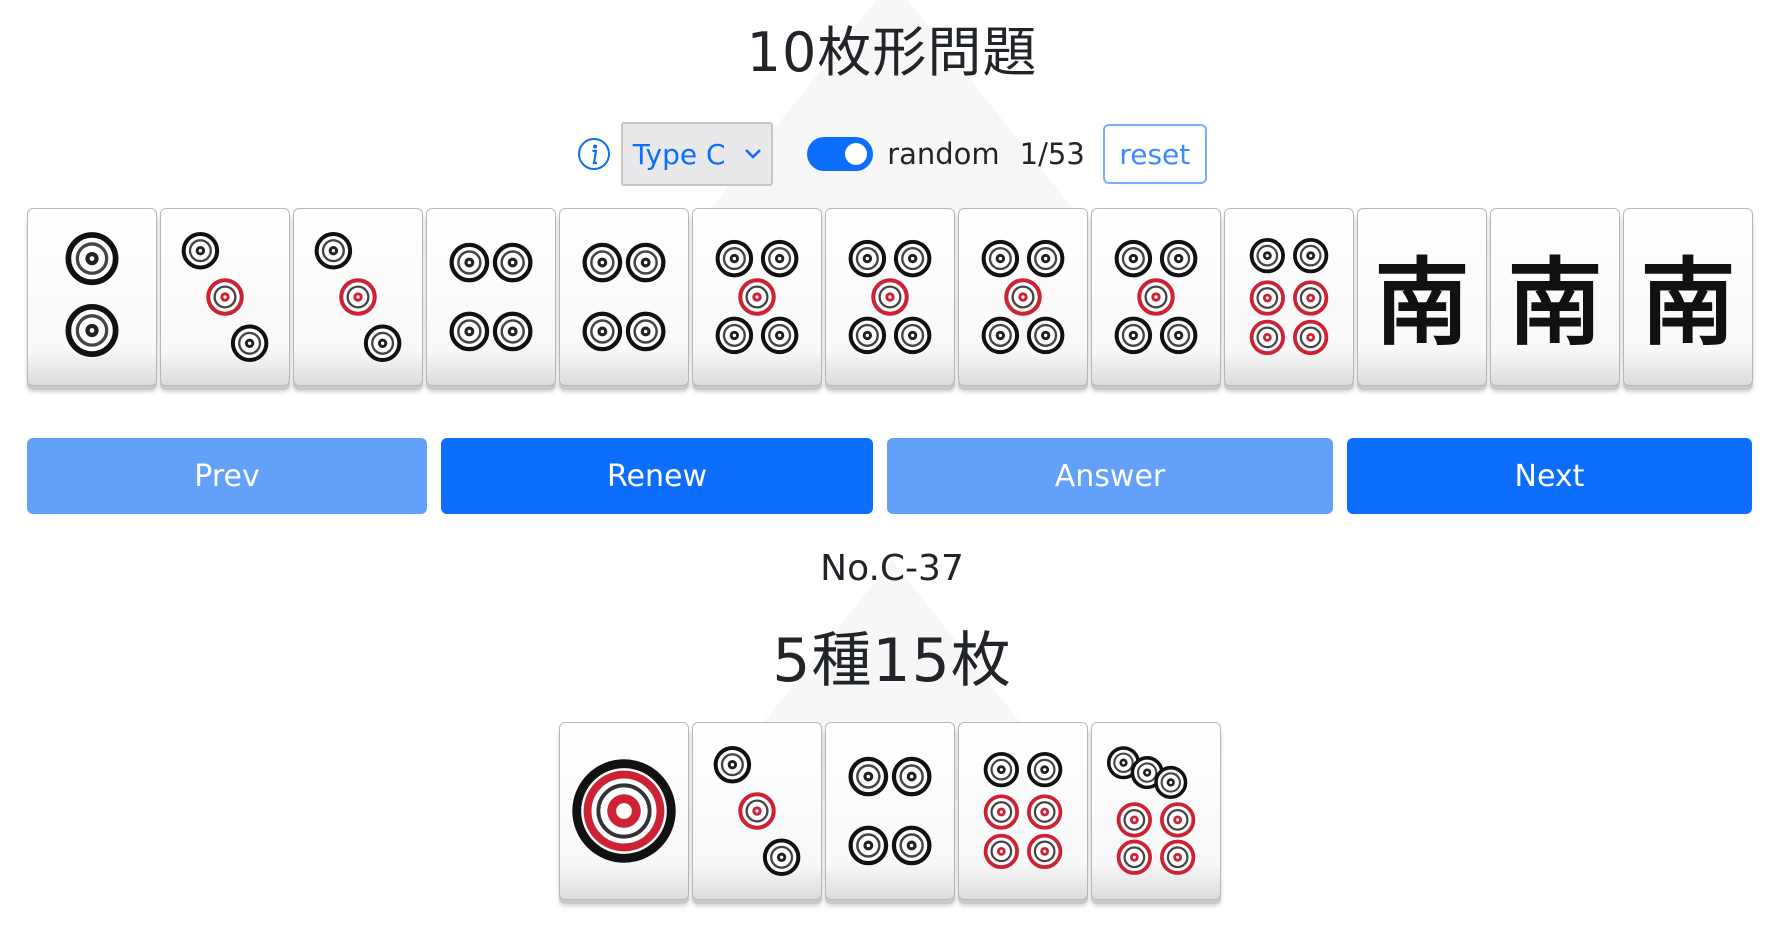  Describe the element at coordinates (594, 154) in the screenshot. I see `info-icon` at that location.